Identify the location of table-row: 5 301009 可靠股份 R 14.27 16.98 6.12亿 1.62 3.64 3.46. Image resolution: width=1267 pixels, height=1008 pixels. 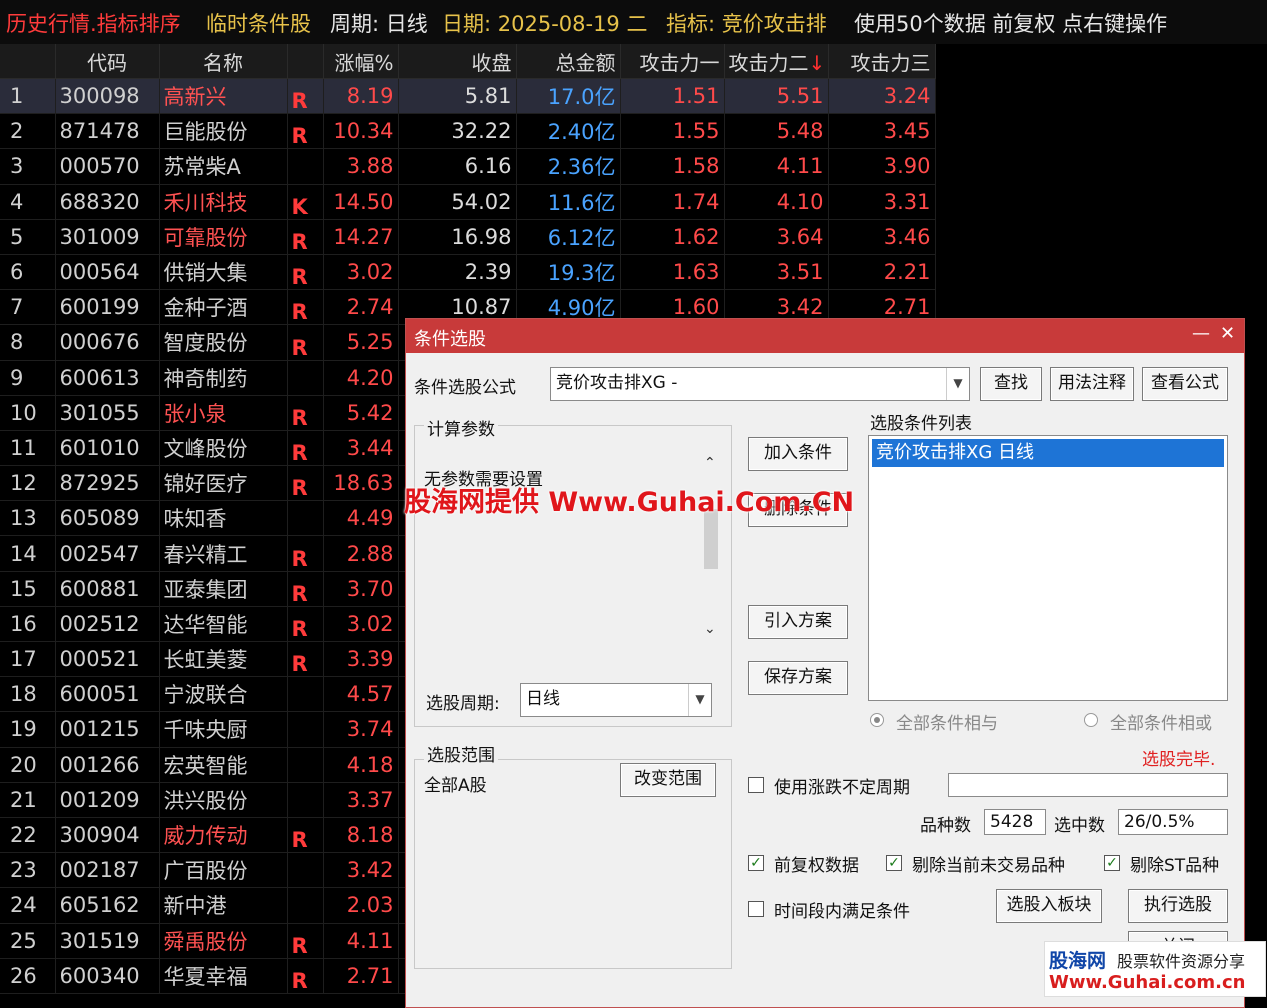
(468, 237).